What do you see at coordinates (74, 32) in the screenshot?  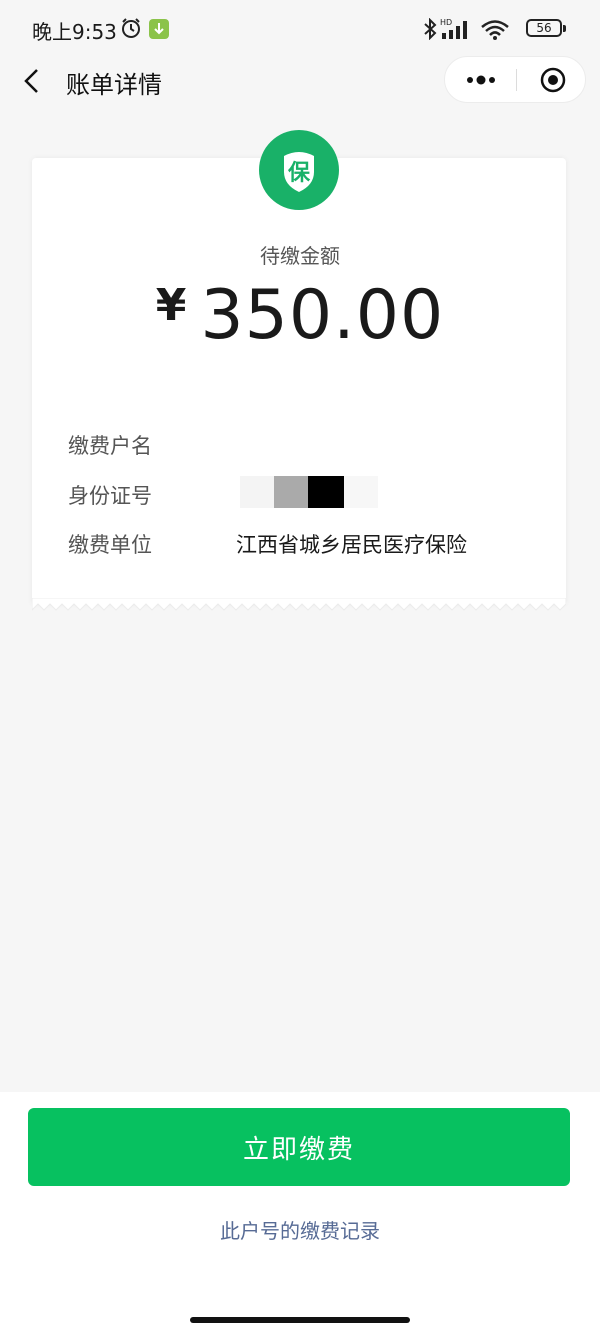 I see `status-time: 晚上9:53` at bounding box center [74, 32].